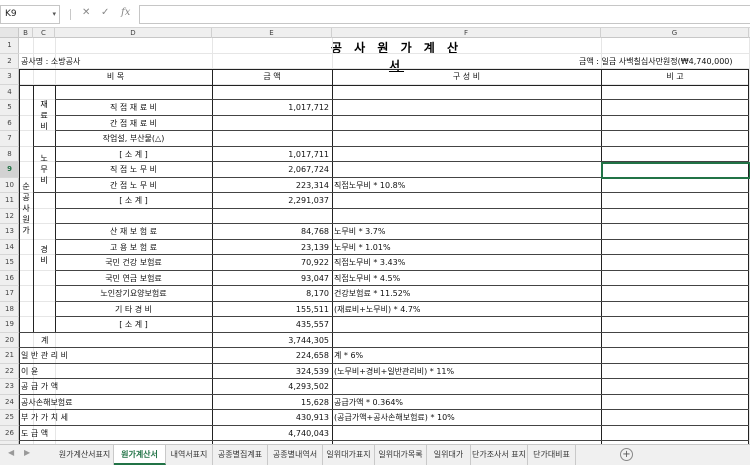 The height and width of the screenshot is (465, 750). What do you see at coordinates (396, 57) in the screenshot?
I see `document-title: 공 사 원 가 계 산 서` at bounding box center [396, 57].